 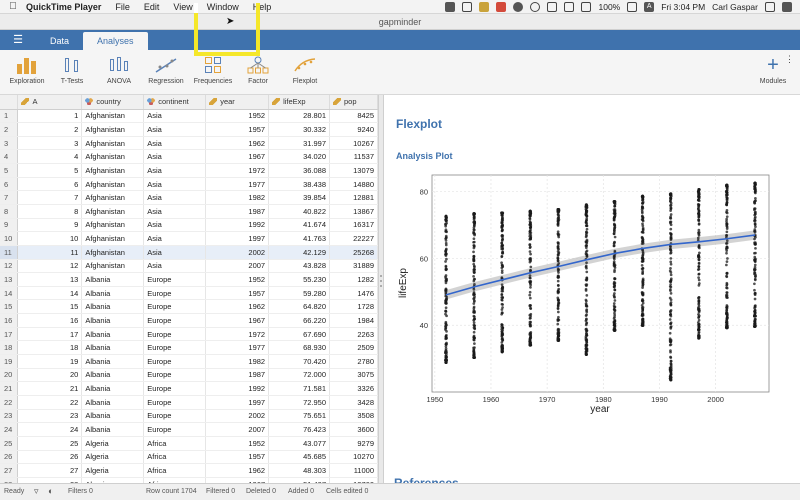 What do you see at coordinates (9, 402) in the screenshot?
I see `row-number: 22` at bounding box center [9, 402].